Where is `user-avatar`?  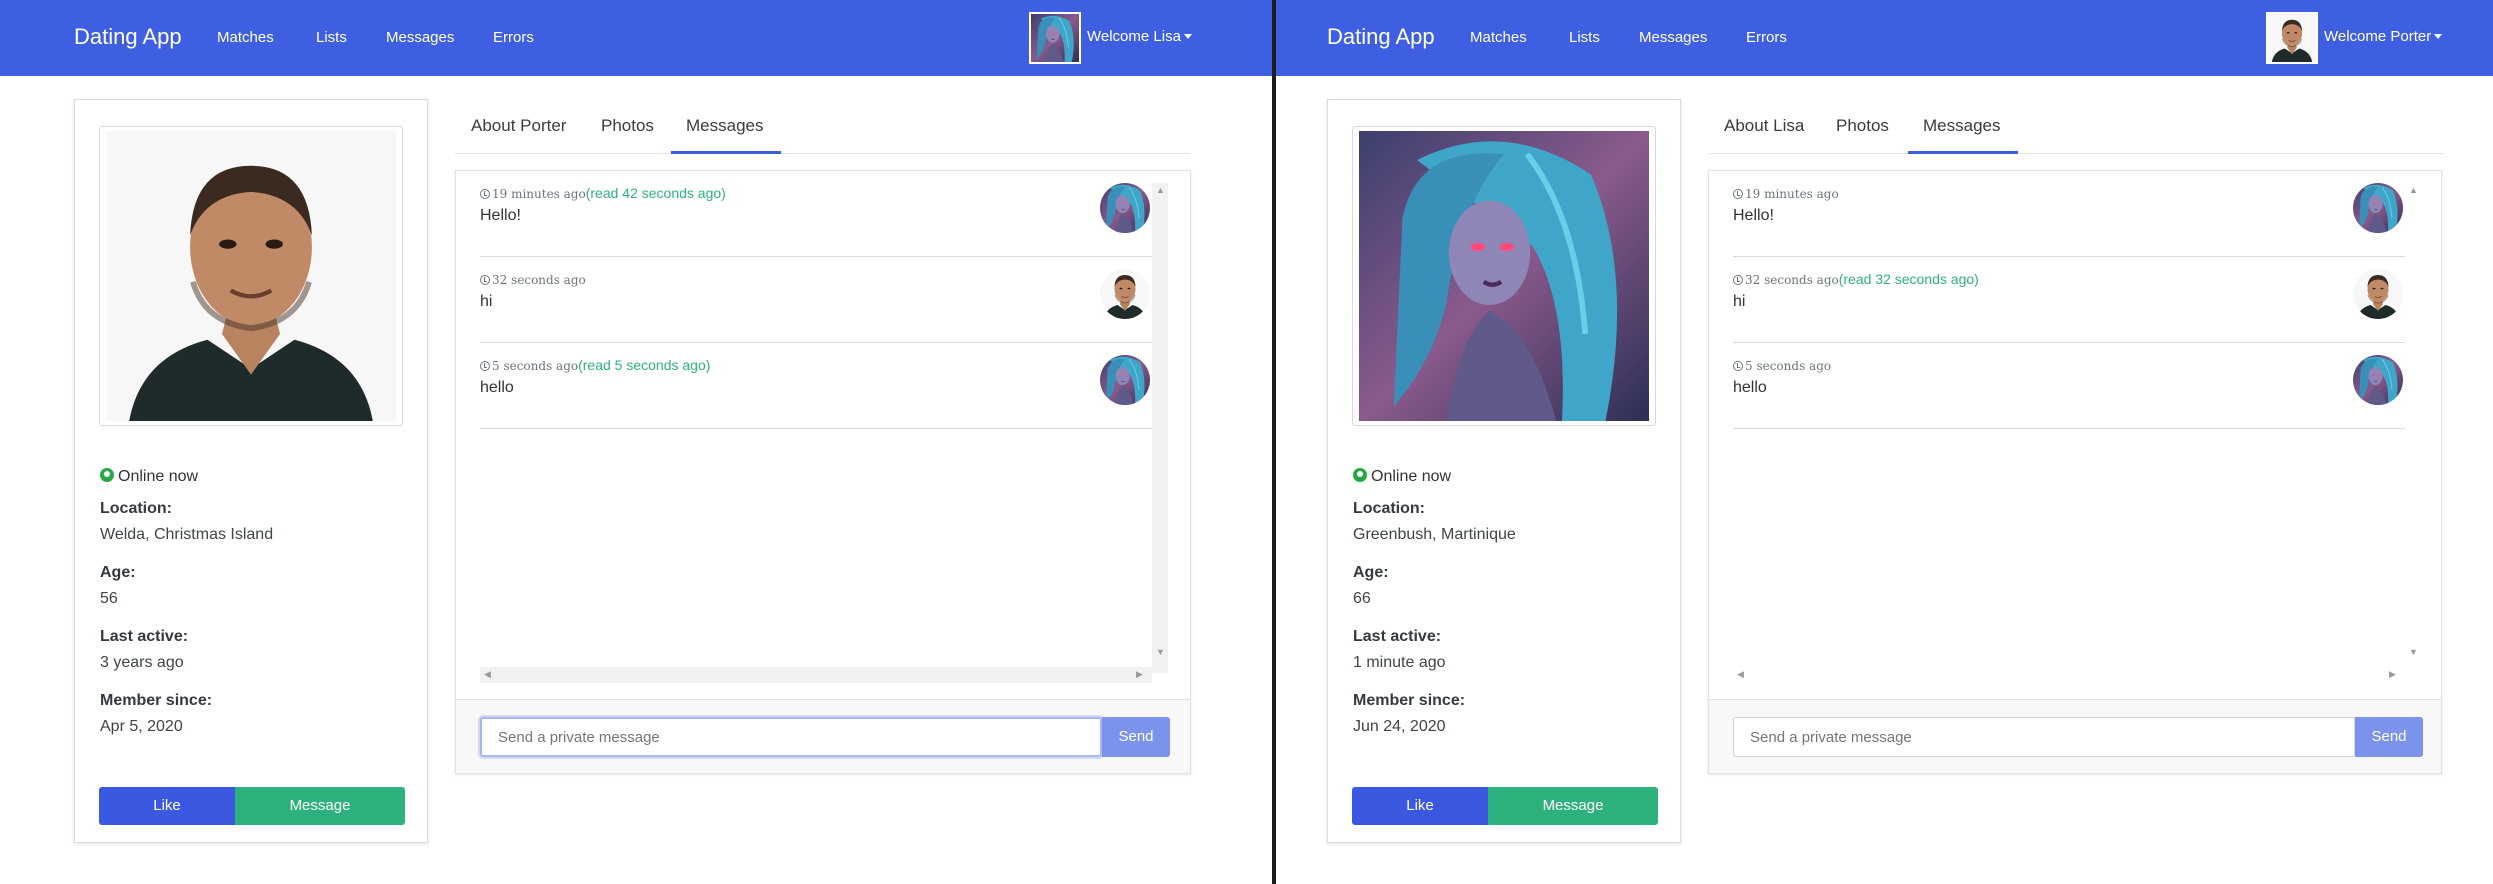 user-avatar is located at coordinates (1055, 38).